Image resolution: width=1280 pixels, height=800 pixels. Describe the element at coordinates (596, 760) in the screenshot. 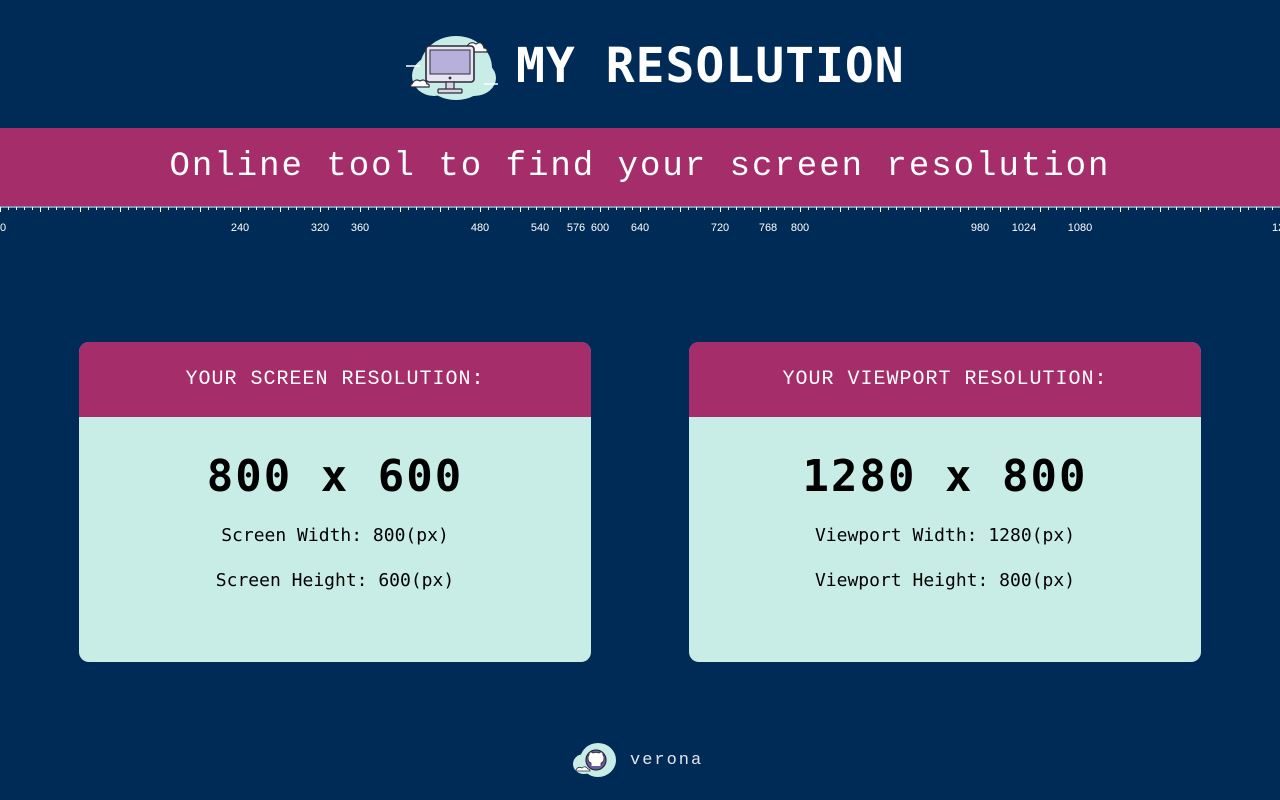

I see `github-cloud-icon` at that location.